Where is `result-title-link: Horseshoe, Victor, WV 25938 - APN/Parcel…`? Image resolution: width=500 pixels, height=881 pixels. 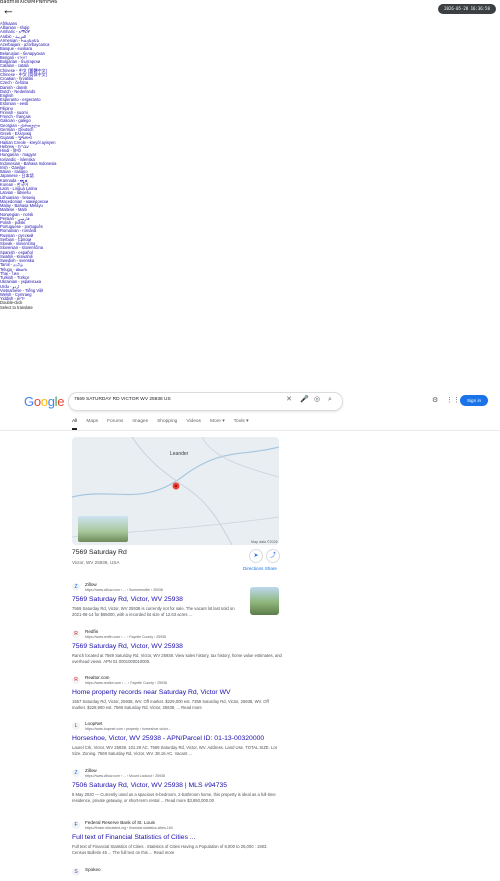 result-title-link: Horseshoe, Victor, WV 25938 - APN/Parcel… is located at coordinates (177, 739).